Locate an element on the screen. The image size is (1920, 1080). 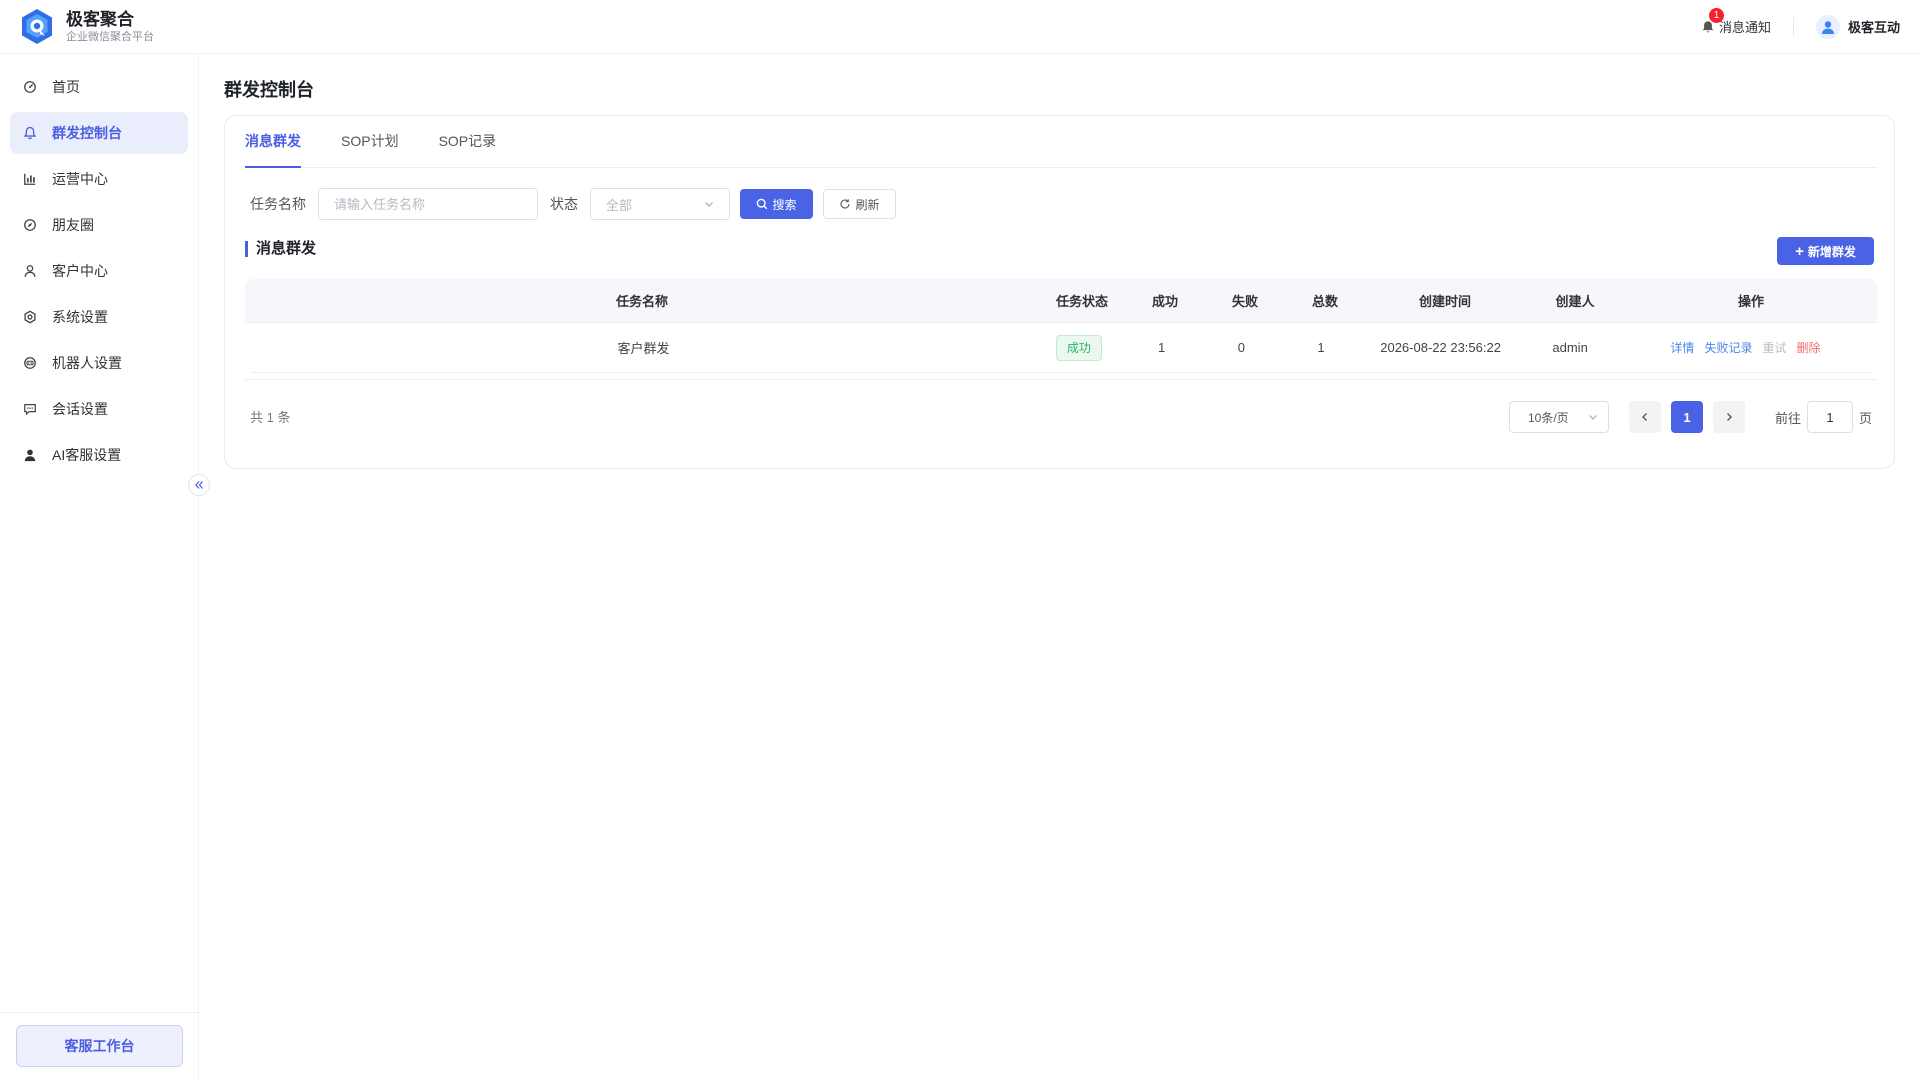
column-header-created-at: 创建时间 is located at coordinates (1444, 301).